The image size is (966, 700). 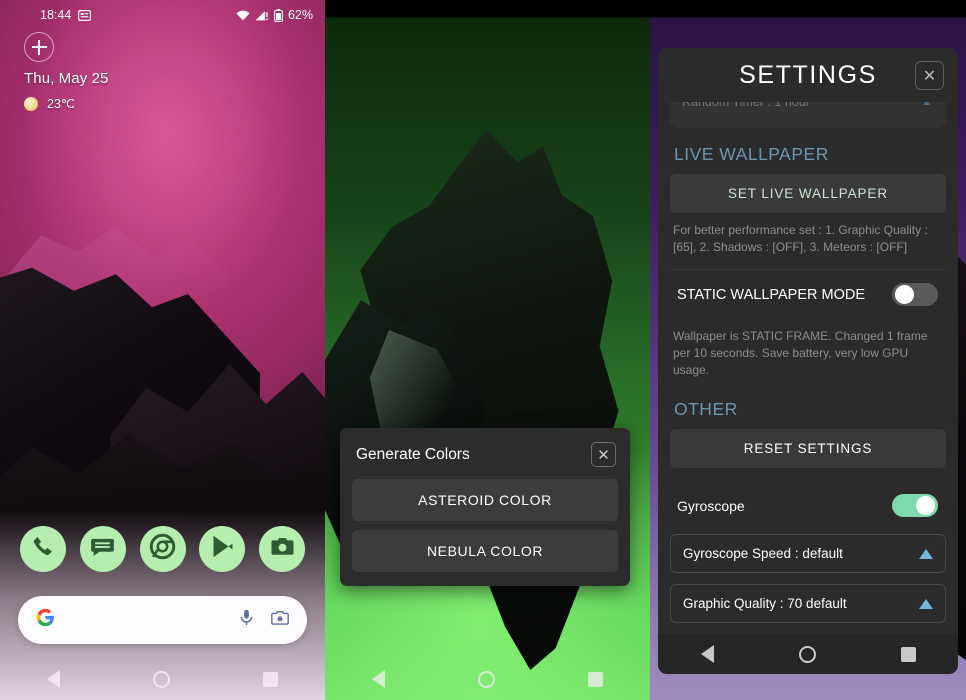 What do you see at coordinates (243, 15) in the screenshot?
I see `wifi-icon` at bounding box center [243, 15].